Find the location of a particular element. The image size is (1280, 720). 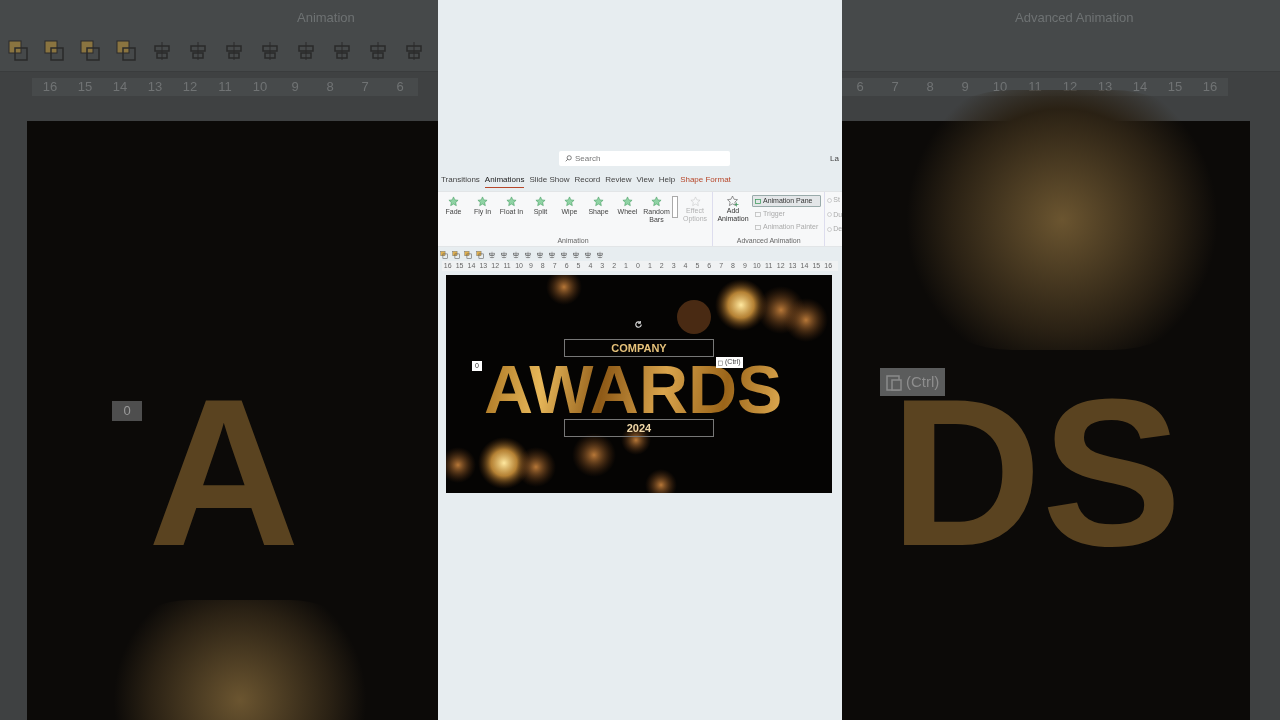

ribbon-tab: View is located at coordinates (645, 181).